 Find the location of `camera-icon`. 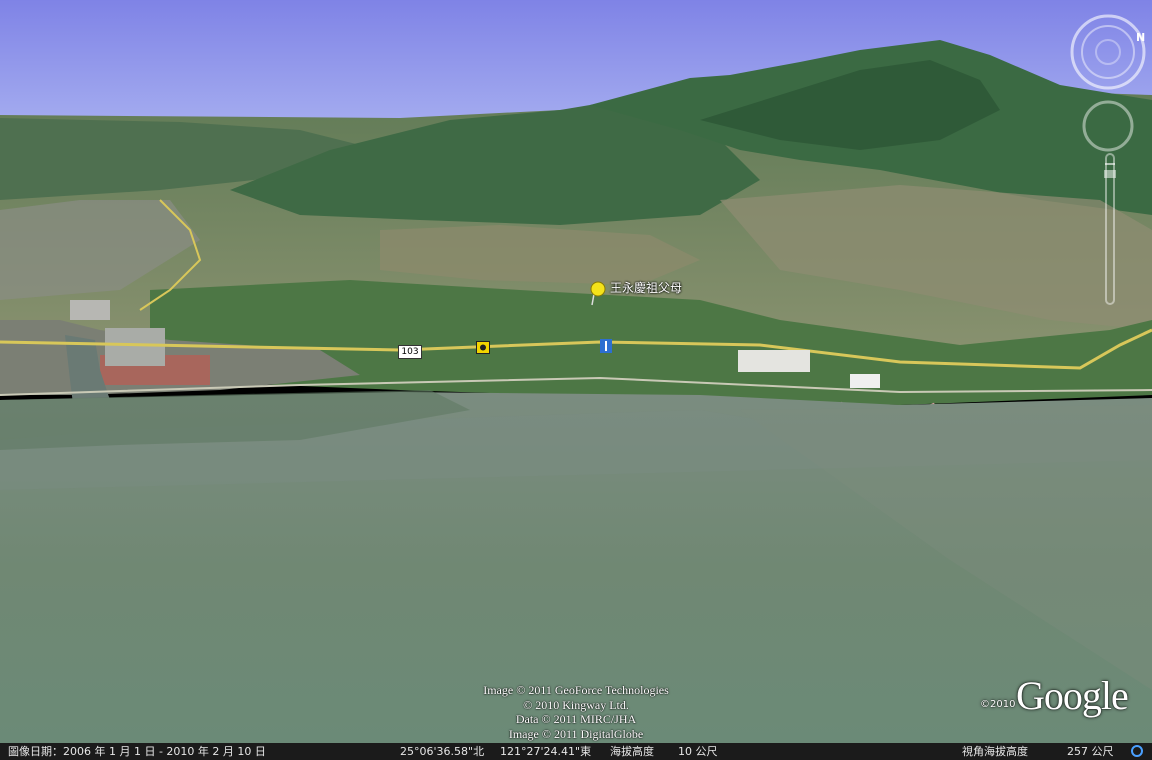

camera-icon is located at coordinates (483, 347).